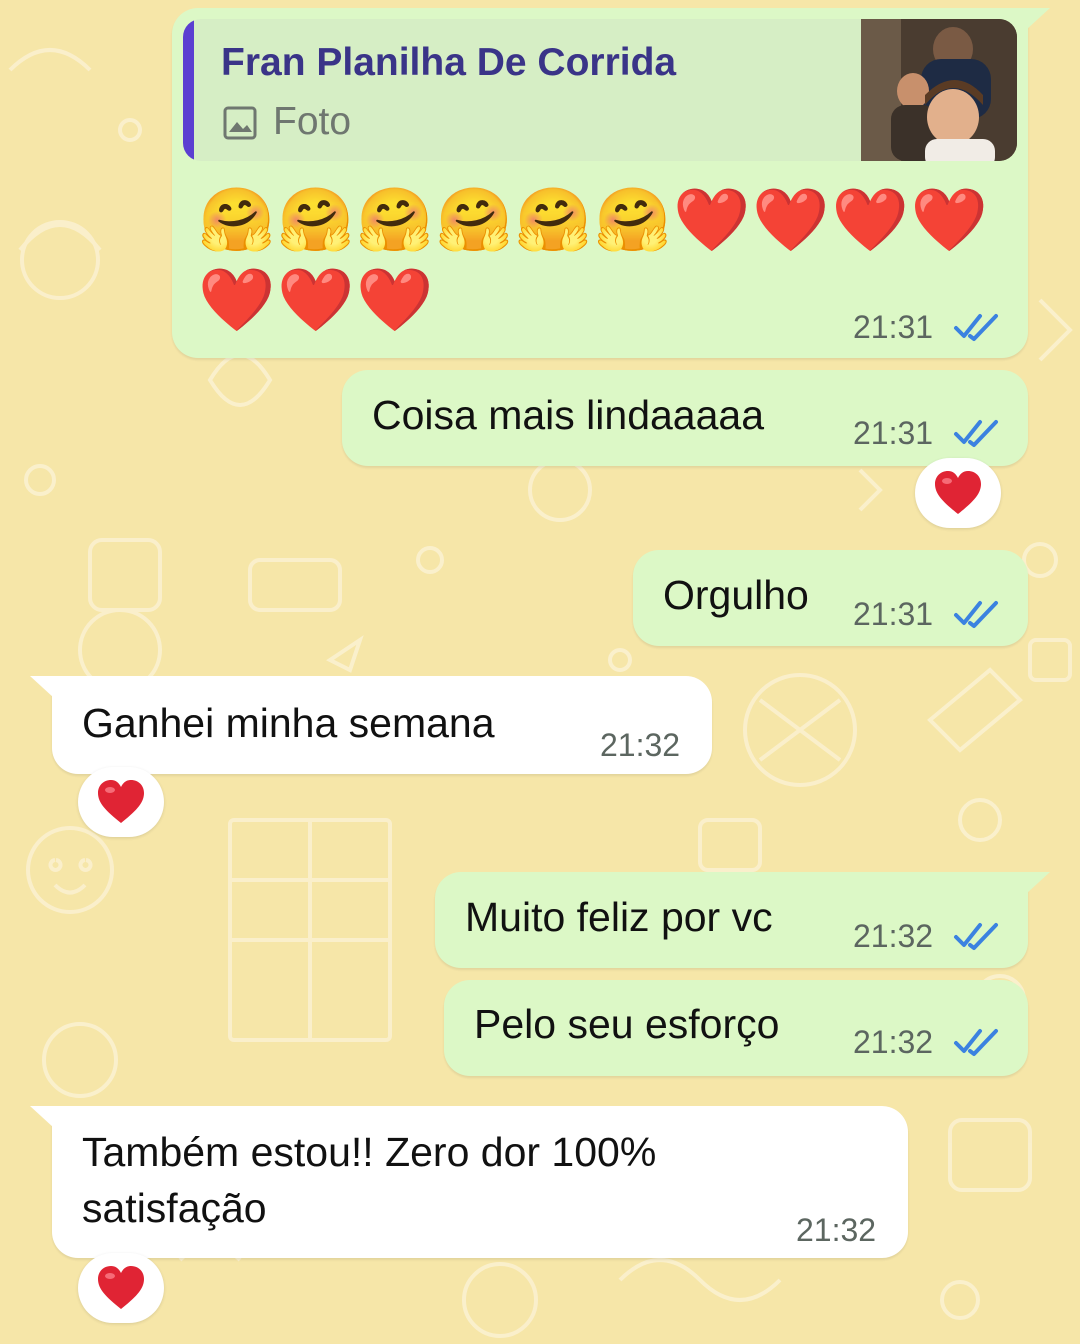 The image size is (1080, 1344). I want to click on message-text: Pelo seu esforço, so click(627, 1024).